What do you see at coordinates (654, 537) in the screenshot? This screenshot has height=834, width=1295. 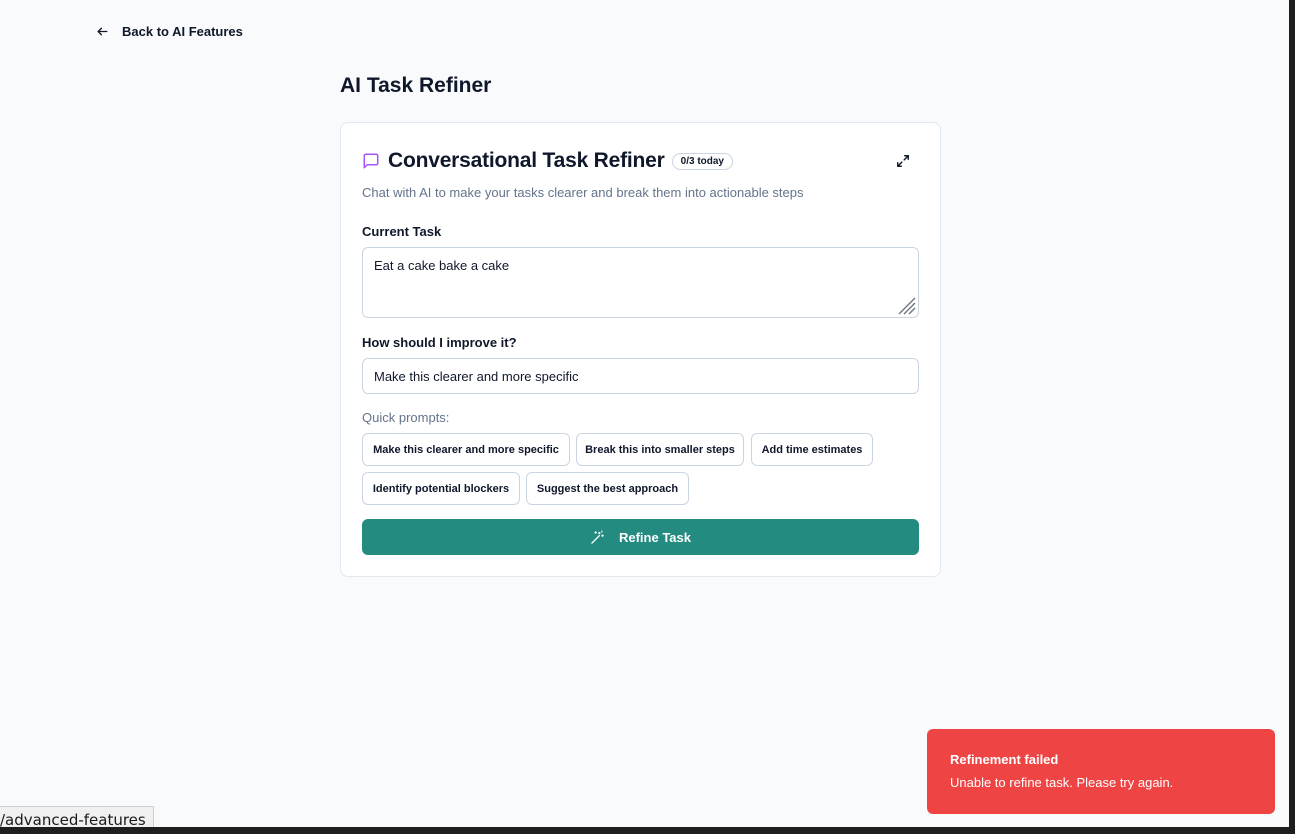 I see `refine-button-label: Refine Task` at bounding box center [654, 537].